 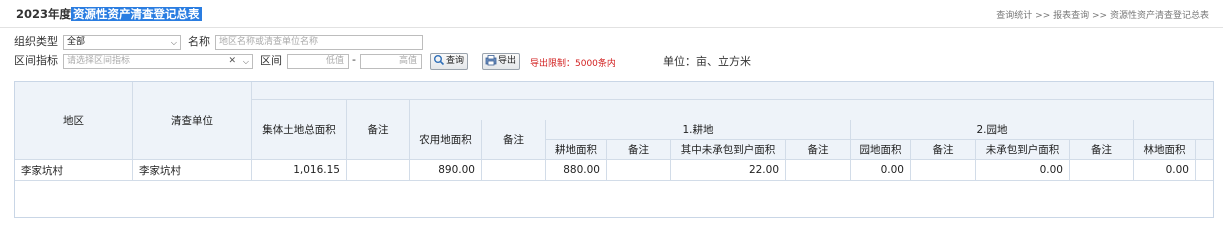 I want to click on export-button: 导出, so click(x=501, y=61).